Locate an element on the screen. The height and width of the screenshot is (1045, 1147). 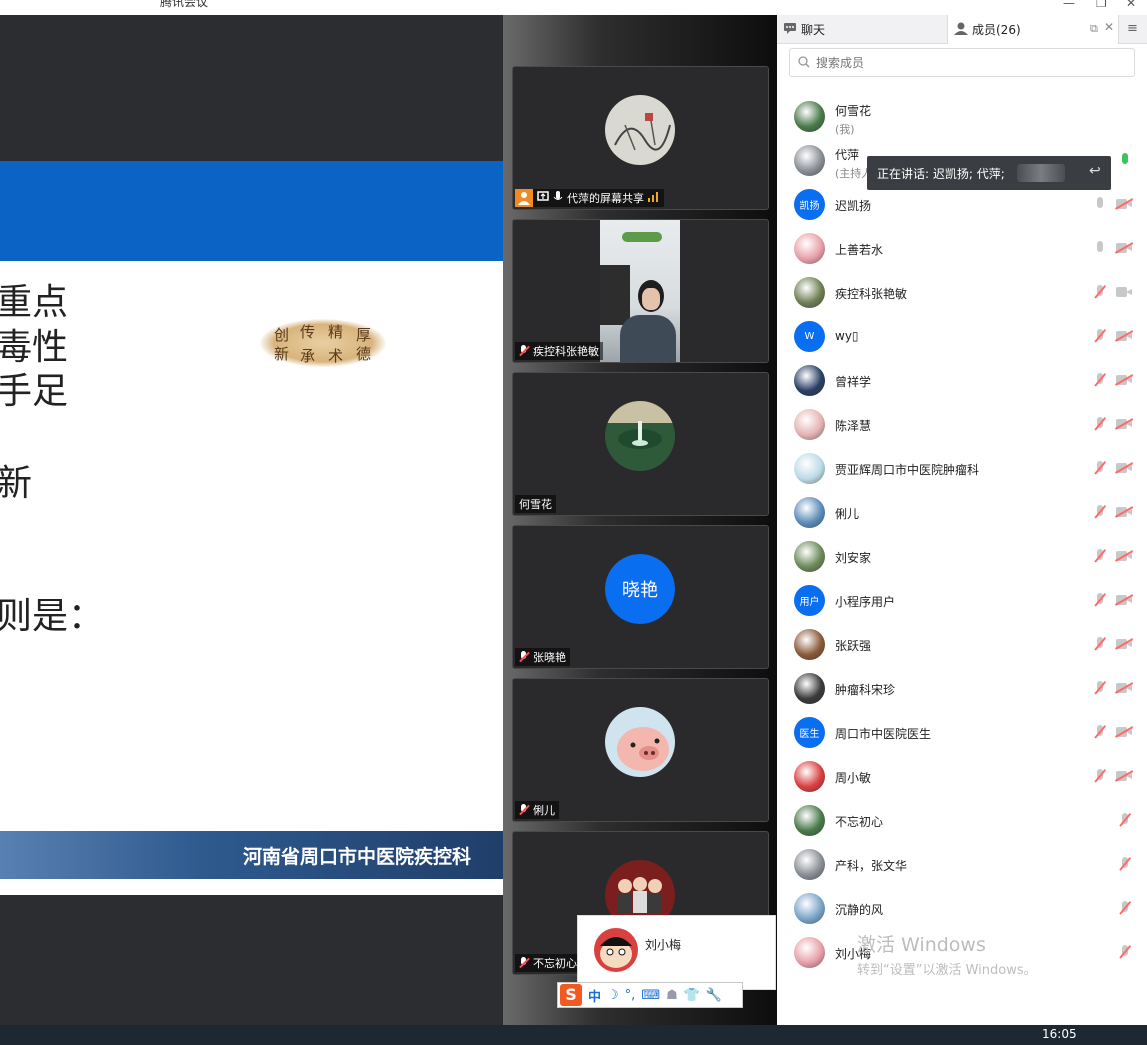
restore-icon: ❐ is located at coordinates (1101, 5).